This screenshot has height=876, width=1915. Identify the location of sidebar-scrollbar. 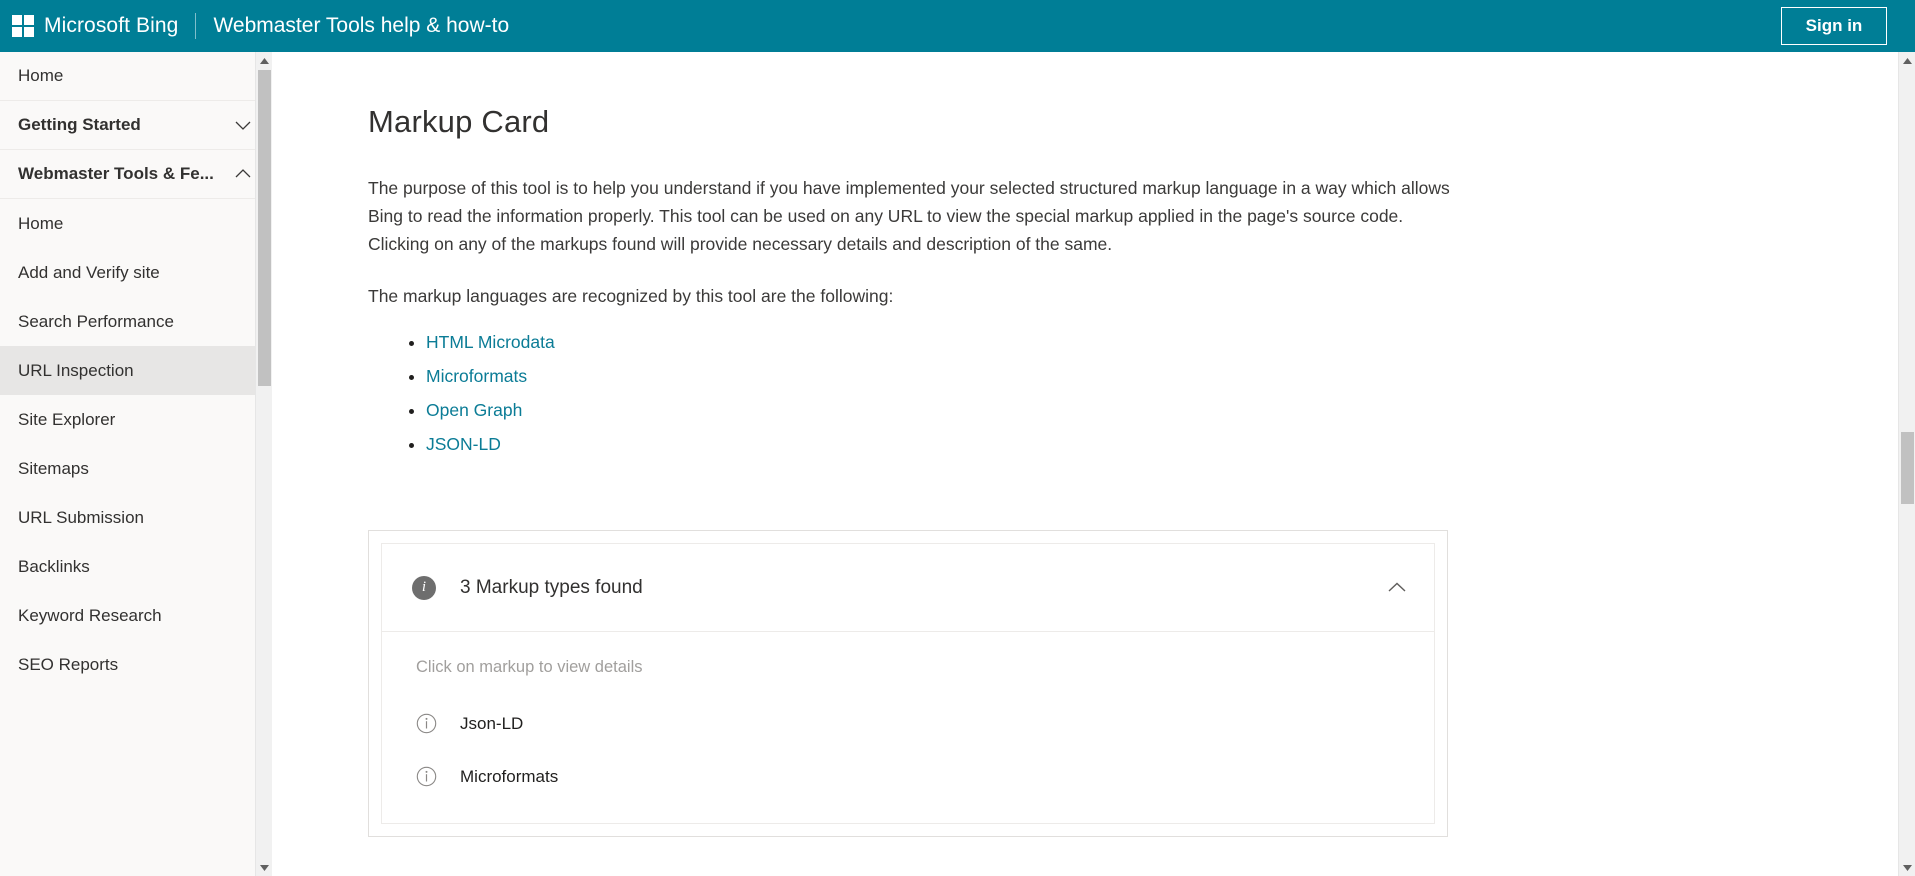
(263, 464).